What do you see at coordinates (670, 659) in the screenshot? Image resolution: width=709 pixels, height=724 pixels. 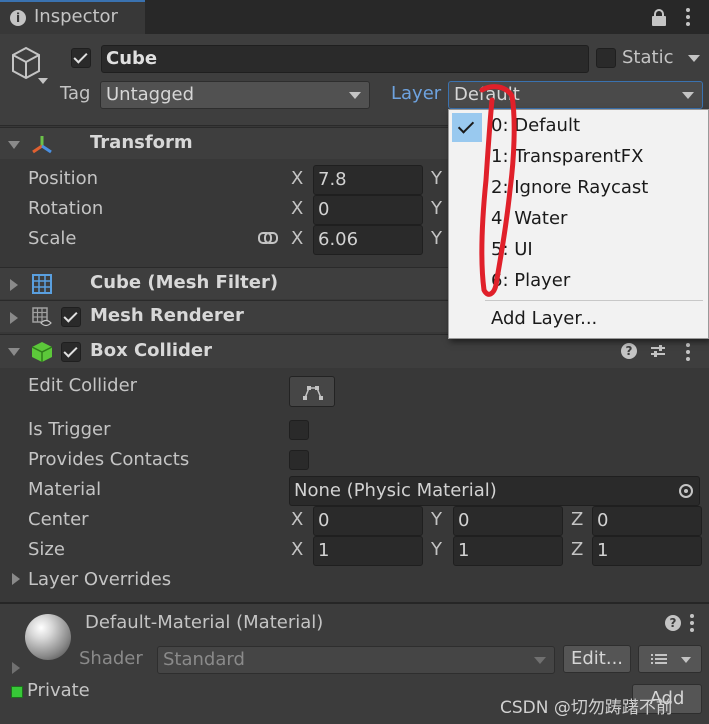 I see `shader-options-button` at bounding box center [670, 659].